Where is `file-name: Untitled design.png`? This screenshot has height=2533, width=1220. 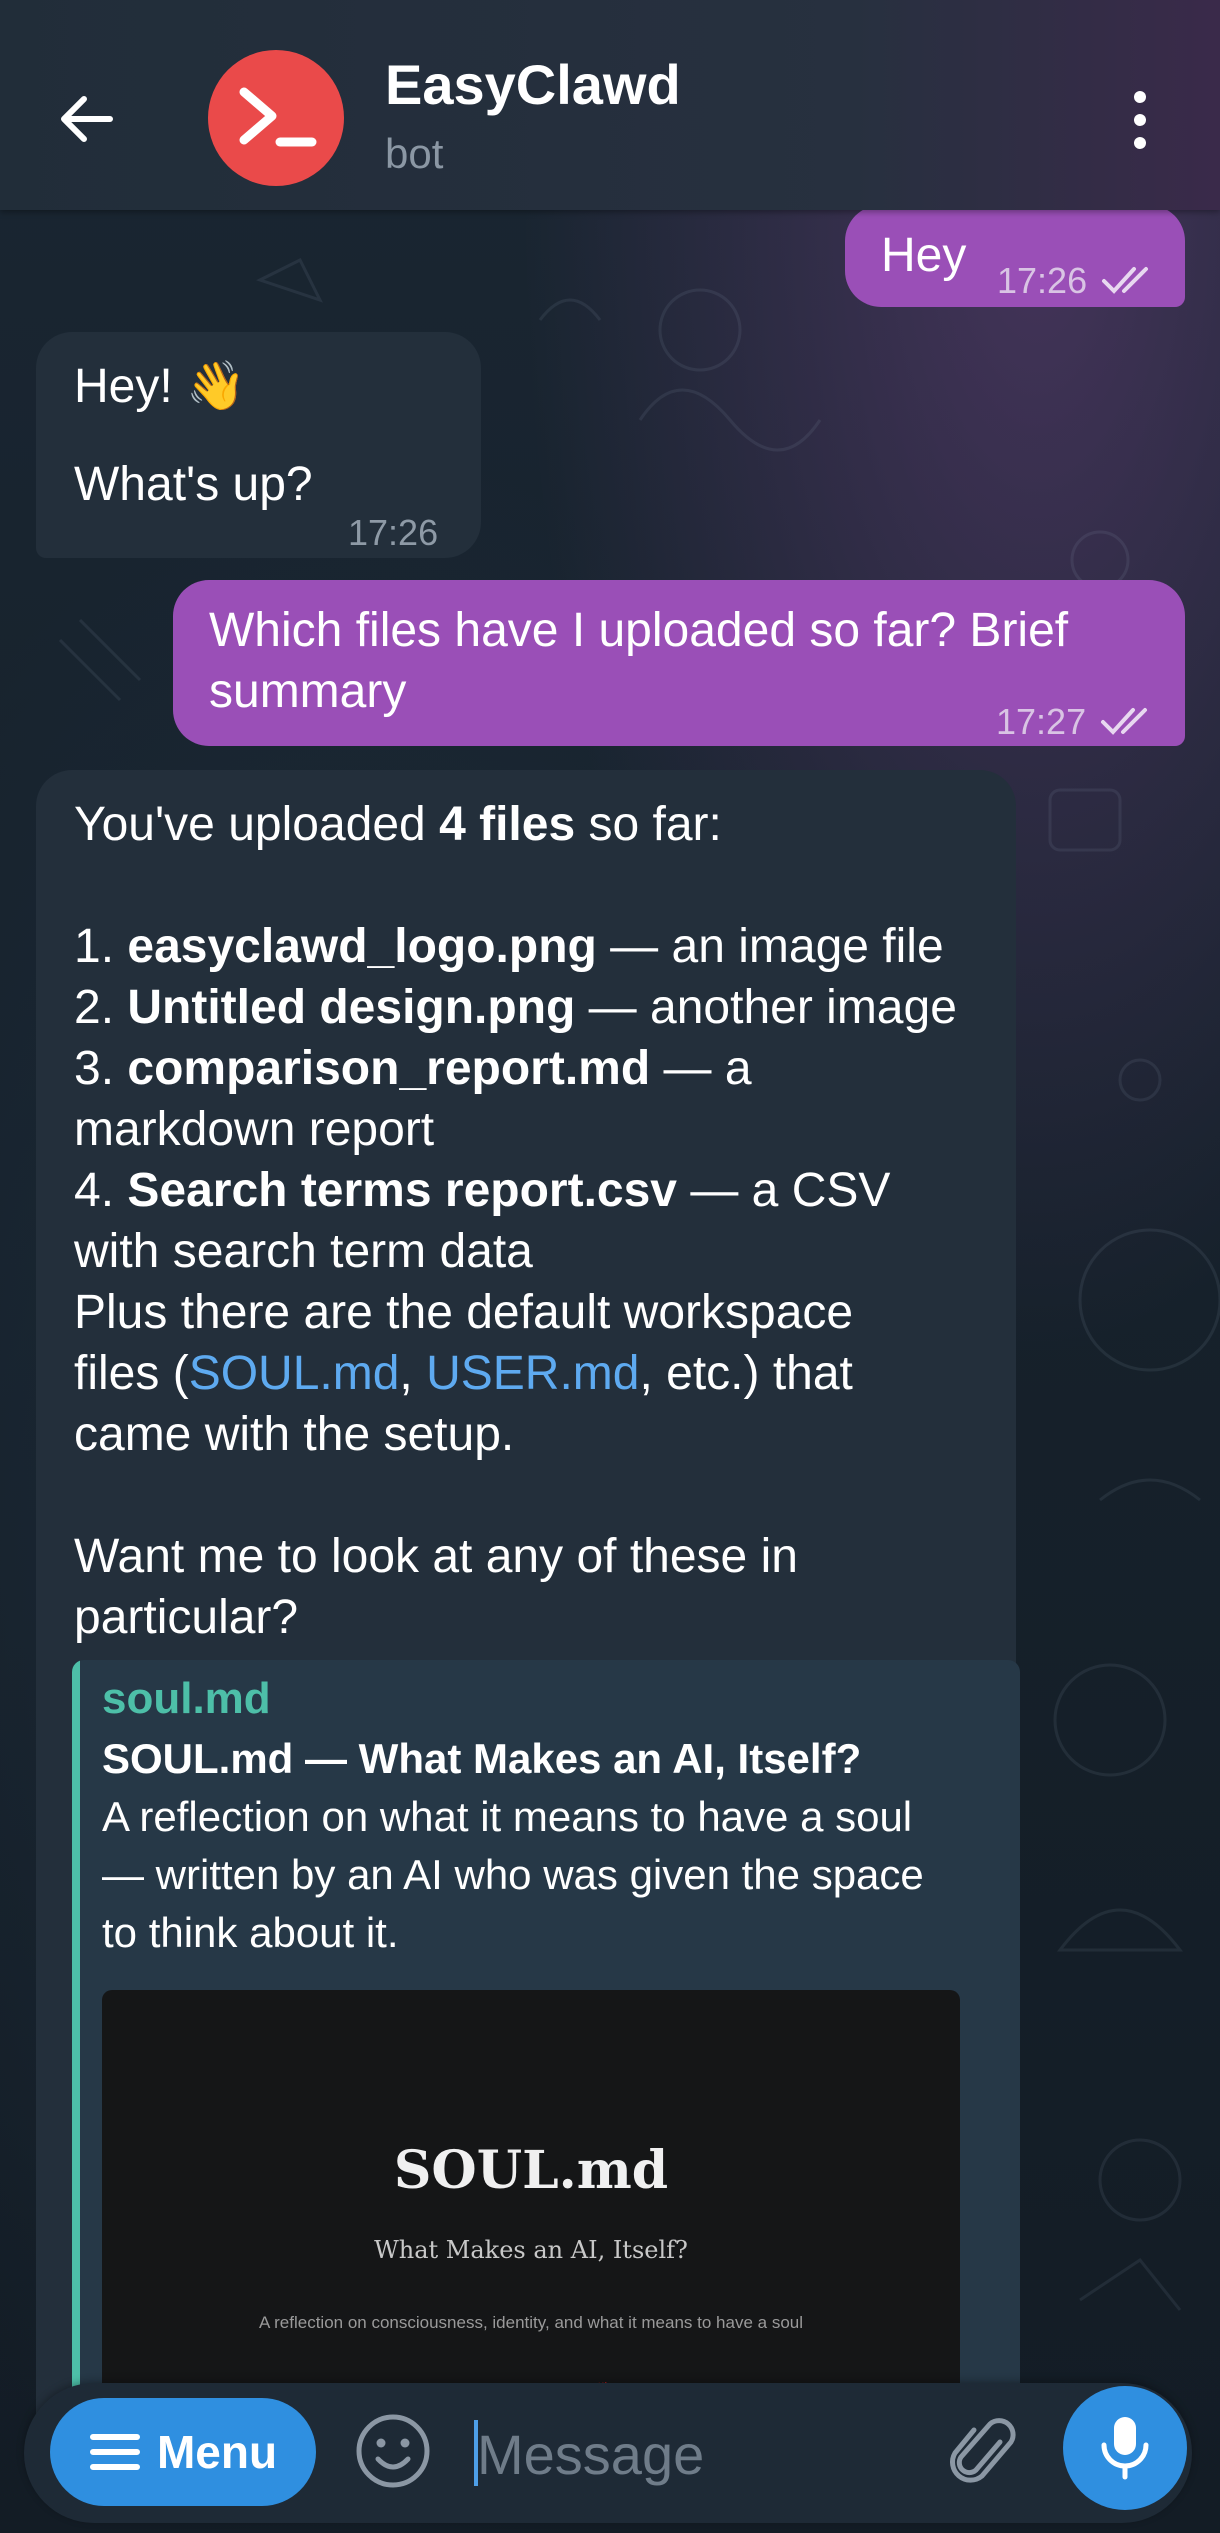
file-name: Untitled design.png is located at coordinates (351, 1007).